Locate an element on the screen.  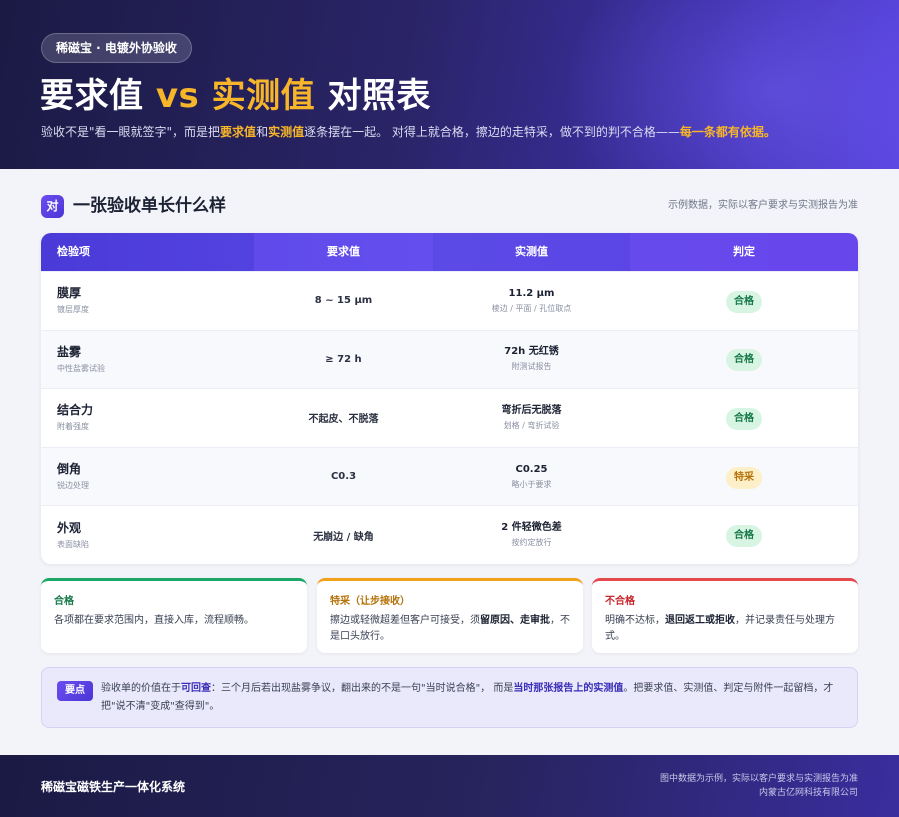
table-row: 倒角锐边处理 C0.3 C0.25 略小于要求 特采 is located at coordinates (449, 476).